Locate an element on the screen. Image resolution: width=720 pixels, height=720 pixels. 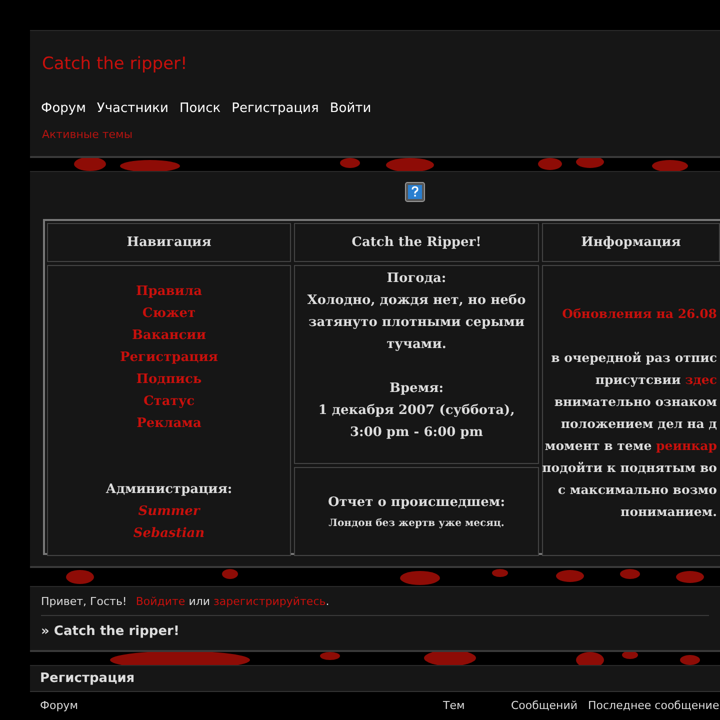
info-text: с максимально возмо is located at coordinates (637, 490).